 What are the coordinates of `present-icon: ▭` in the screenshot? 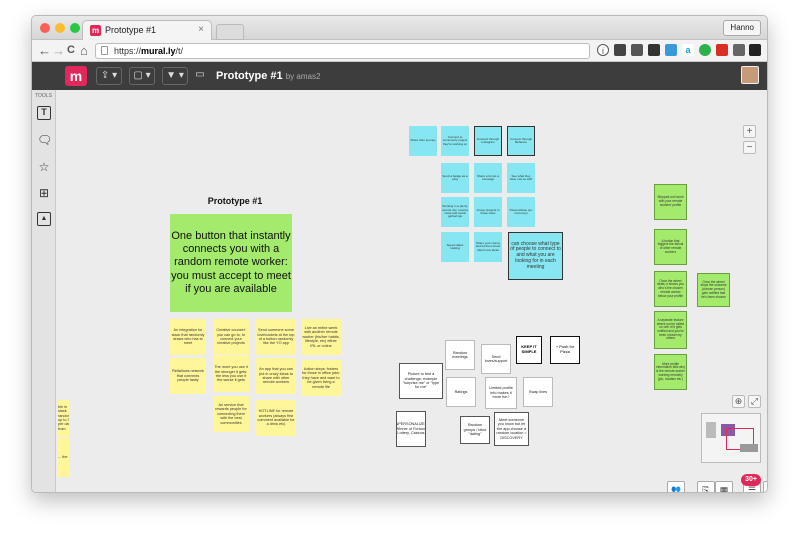 It's located at (200, 76).